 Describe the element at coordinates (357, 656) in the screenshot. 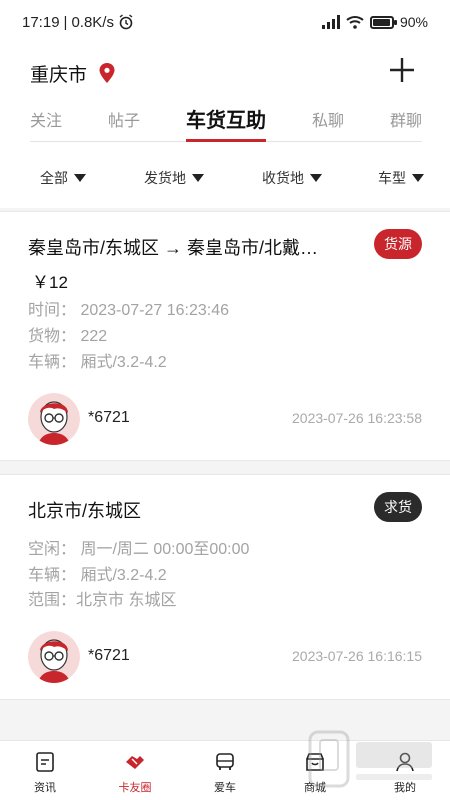

I see `post-timestamp: 2023-07-26 16:16:15` at that location.